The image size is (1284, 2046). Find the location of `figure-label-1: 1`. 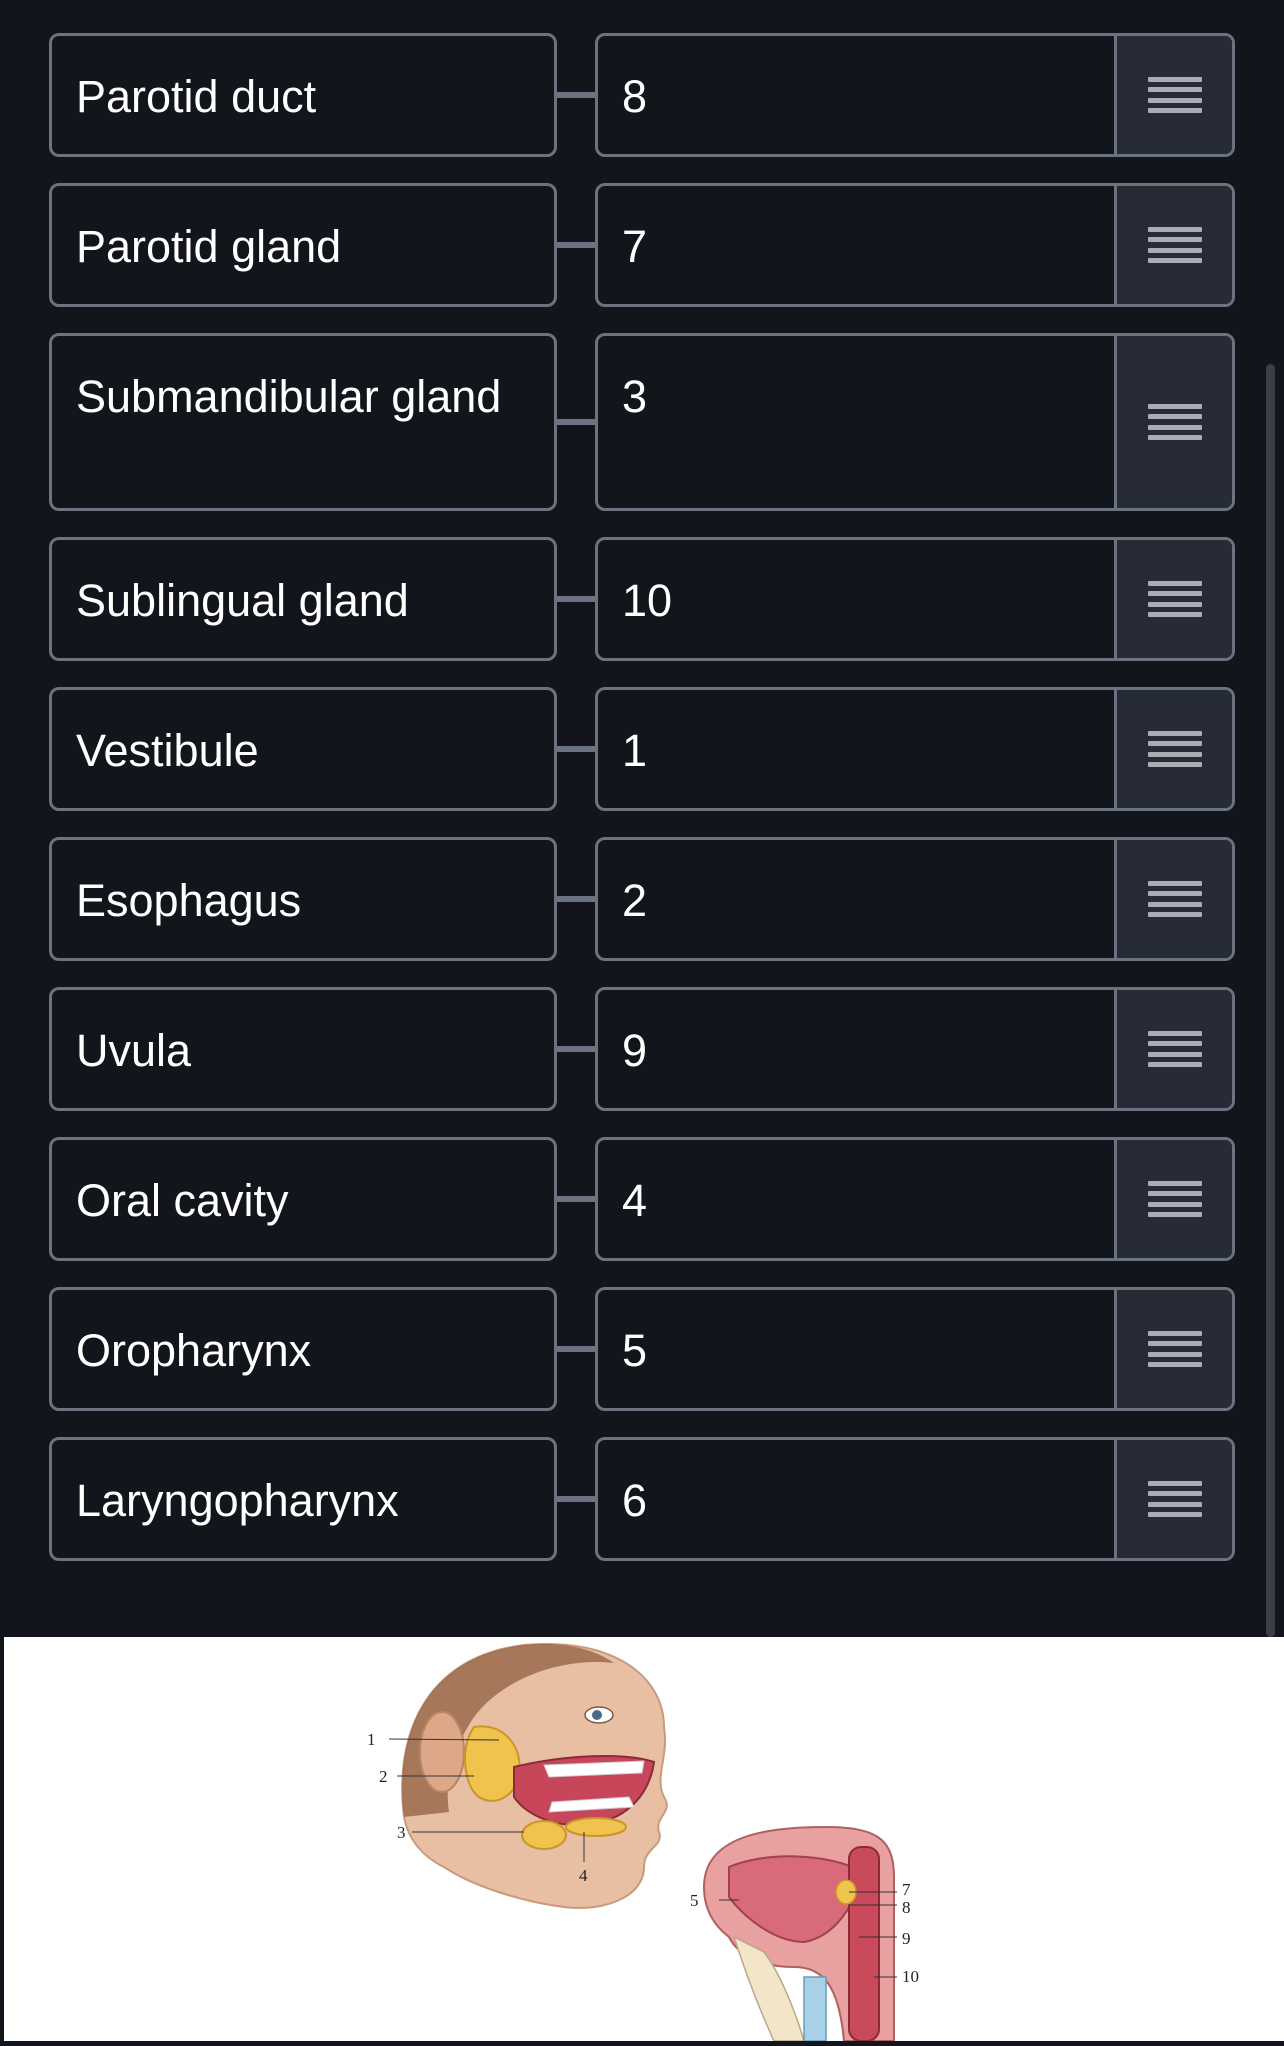

figure-label-1: 1 is located at coordinates (371, 1739).